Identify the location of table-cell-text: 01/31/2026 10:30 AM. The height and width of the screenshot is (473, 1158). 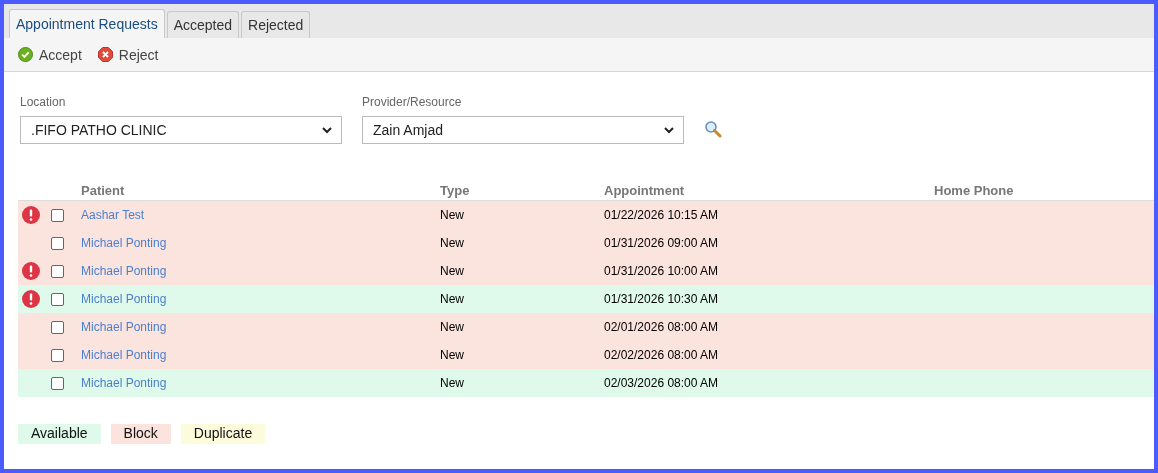
(662, 299).